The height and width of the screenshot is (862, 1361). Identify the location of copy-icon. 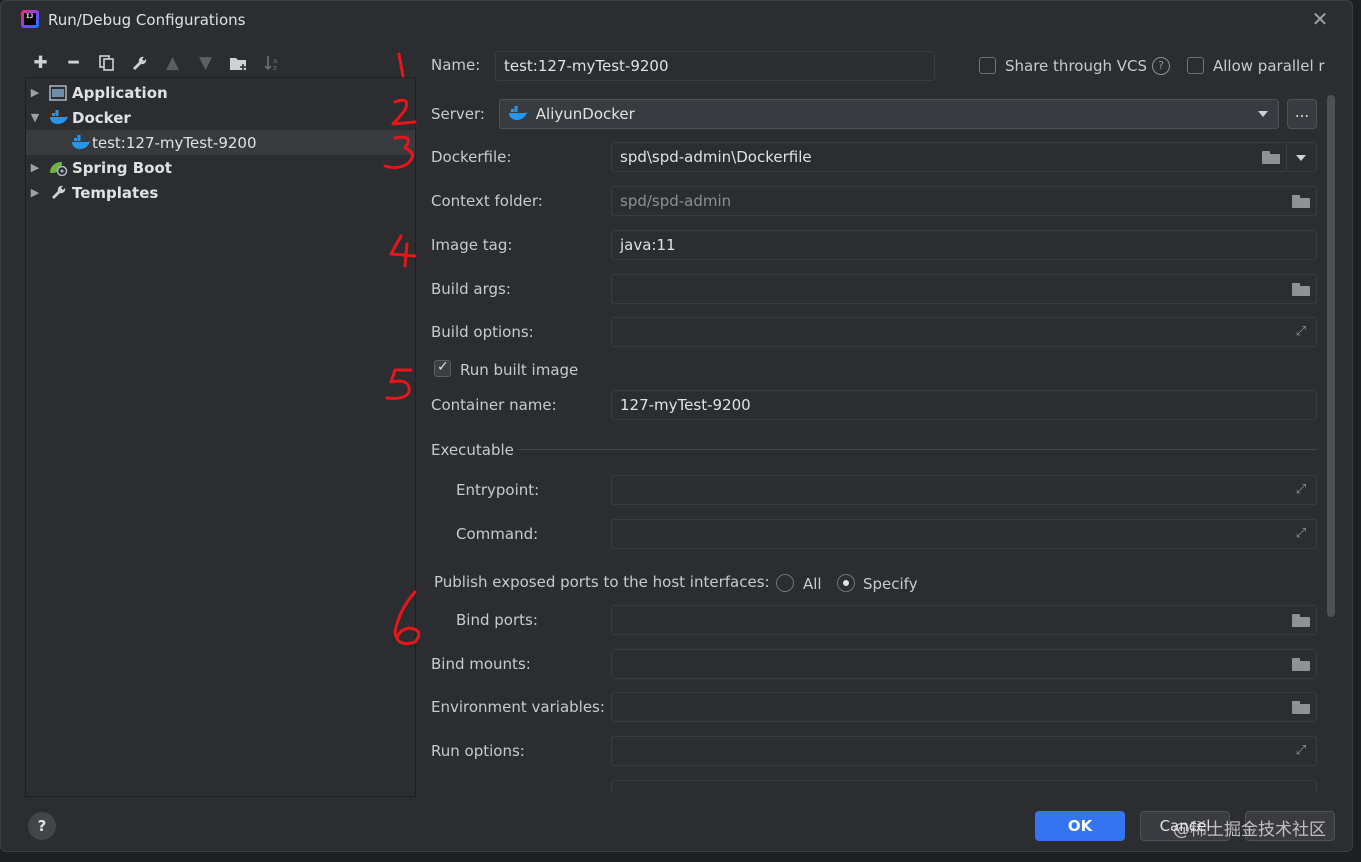
(106, 63).